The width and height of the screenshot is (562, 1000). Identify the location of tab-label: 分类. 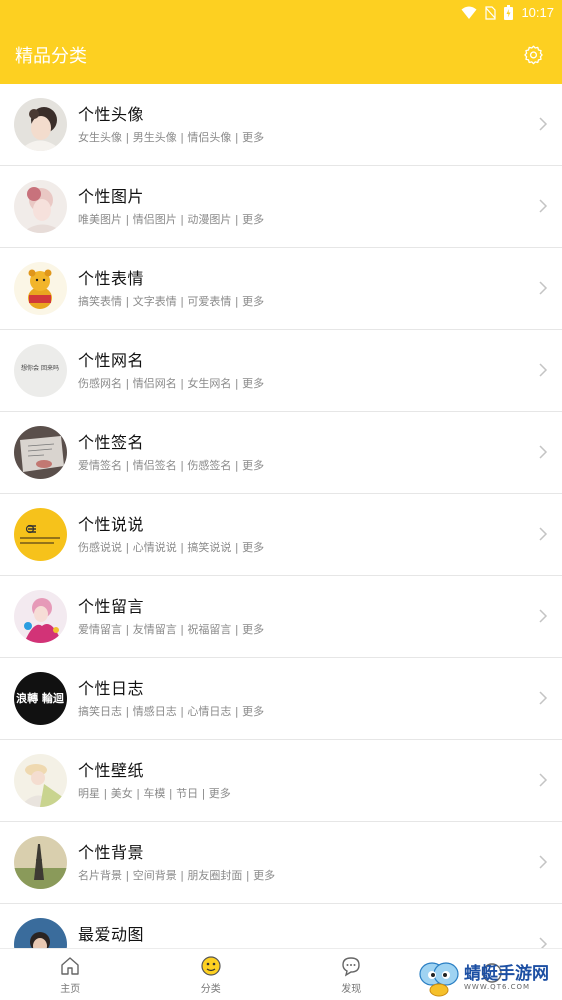
(211, 987).